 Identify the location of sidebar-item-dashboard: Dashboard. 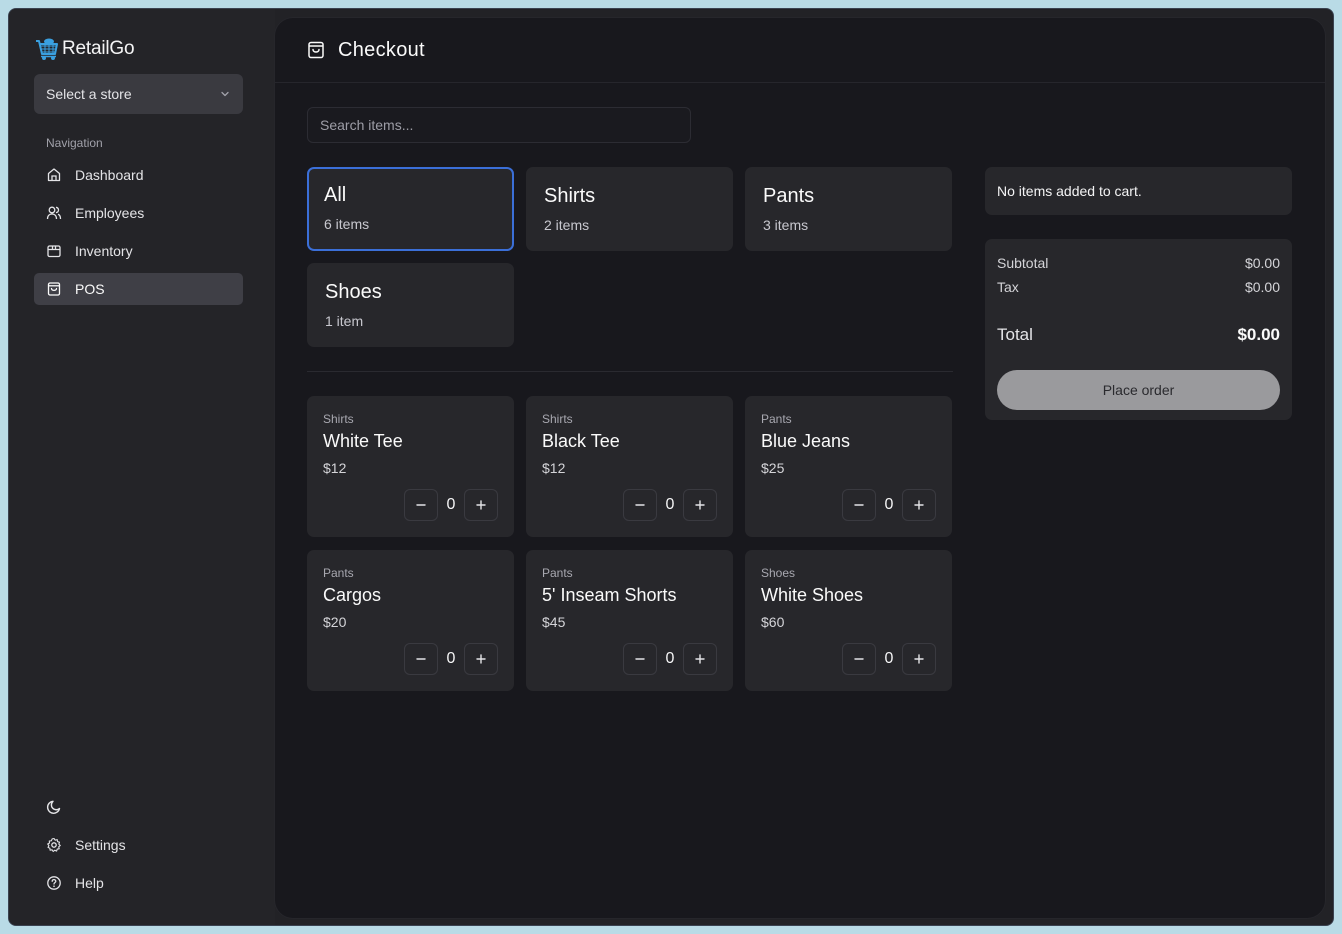
(138, 175).